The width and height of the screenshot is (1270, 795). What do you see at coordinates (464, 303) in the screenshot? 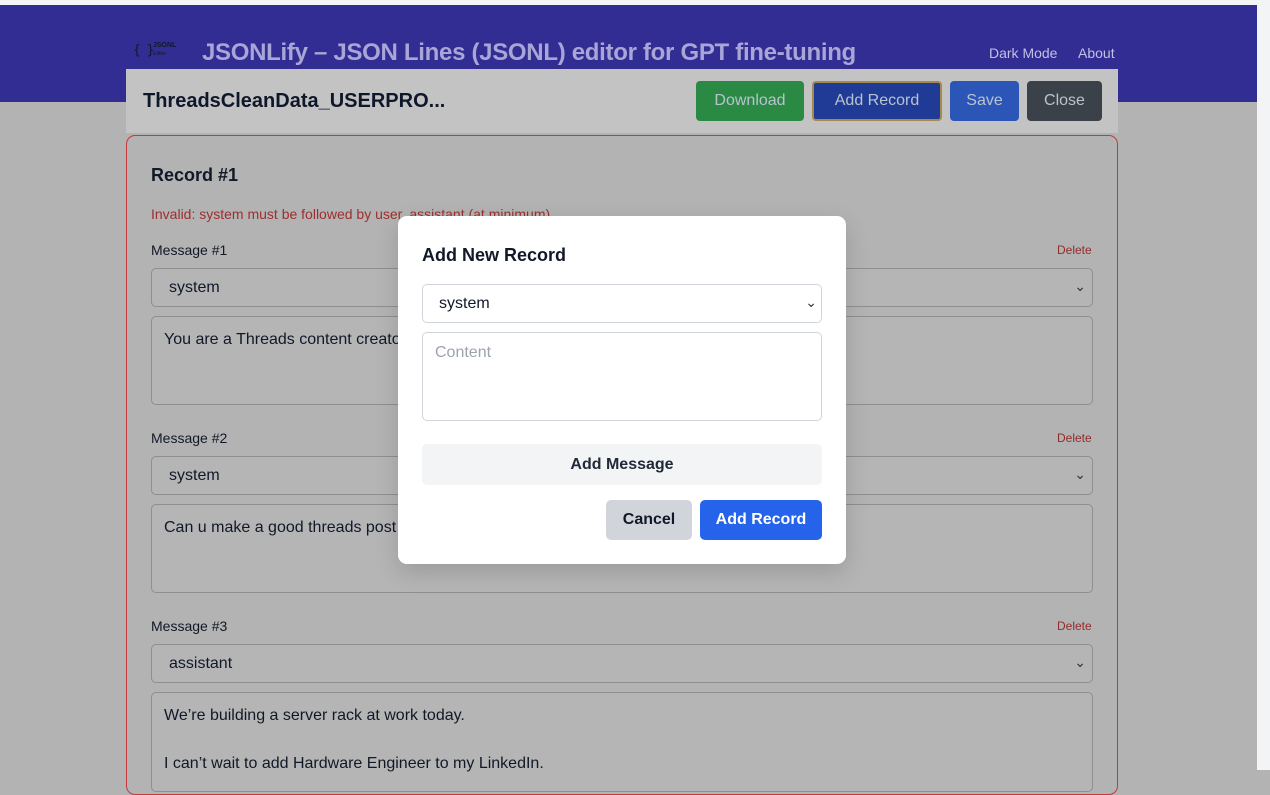
I see `modal-role-value: system` at bounding box center [464, 303].